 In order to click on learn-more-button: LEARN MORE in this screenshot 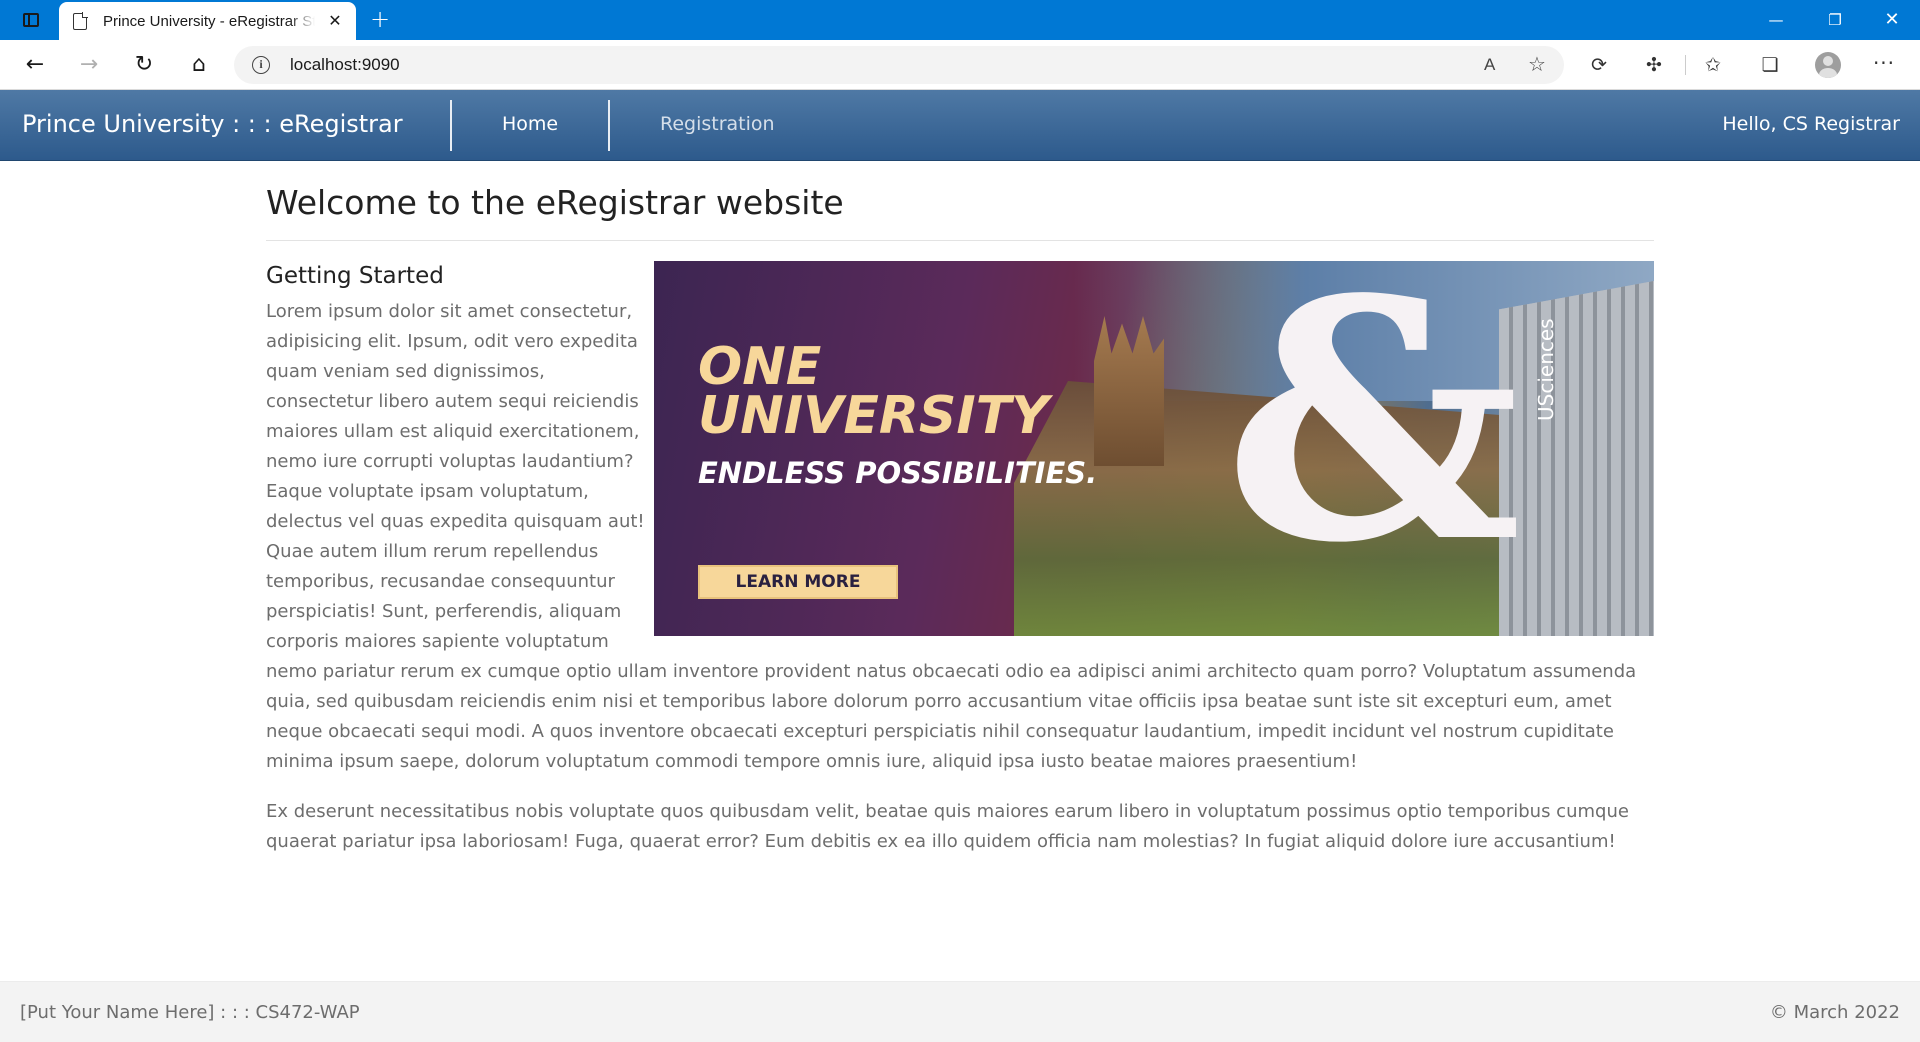, I will do `click(798, 582)`.